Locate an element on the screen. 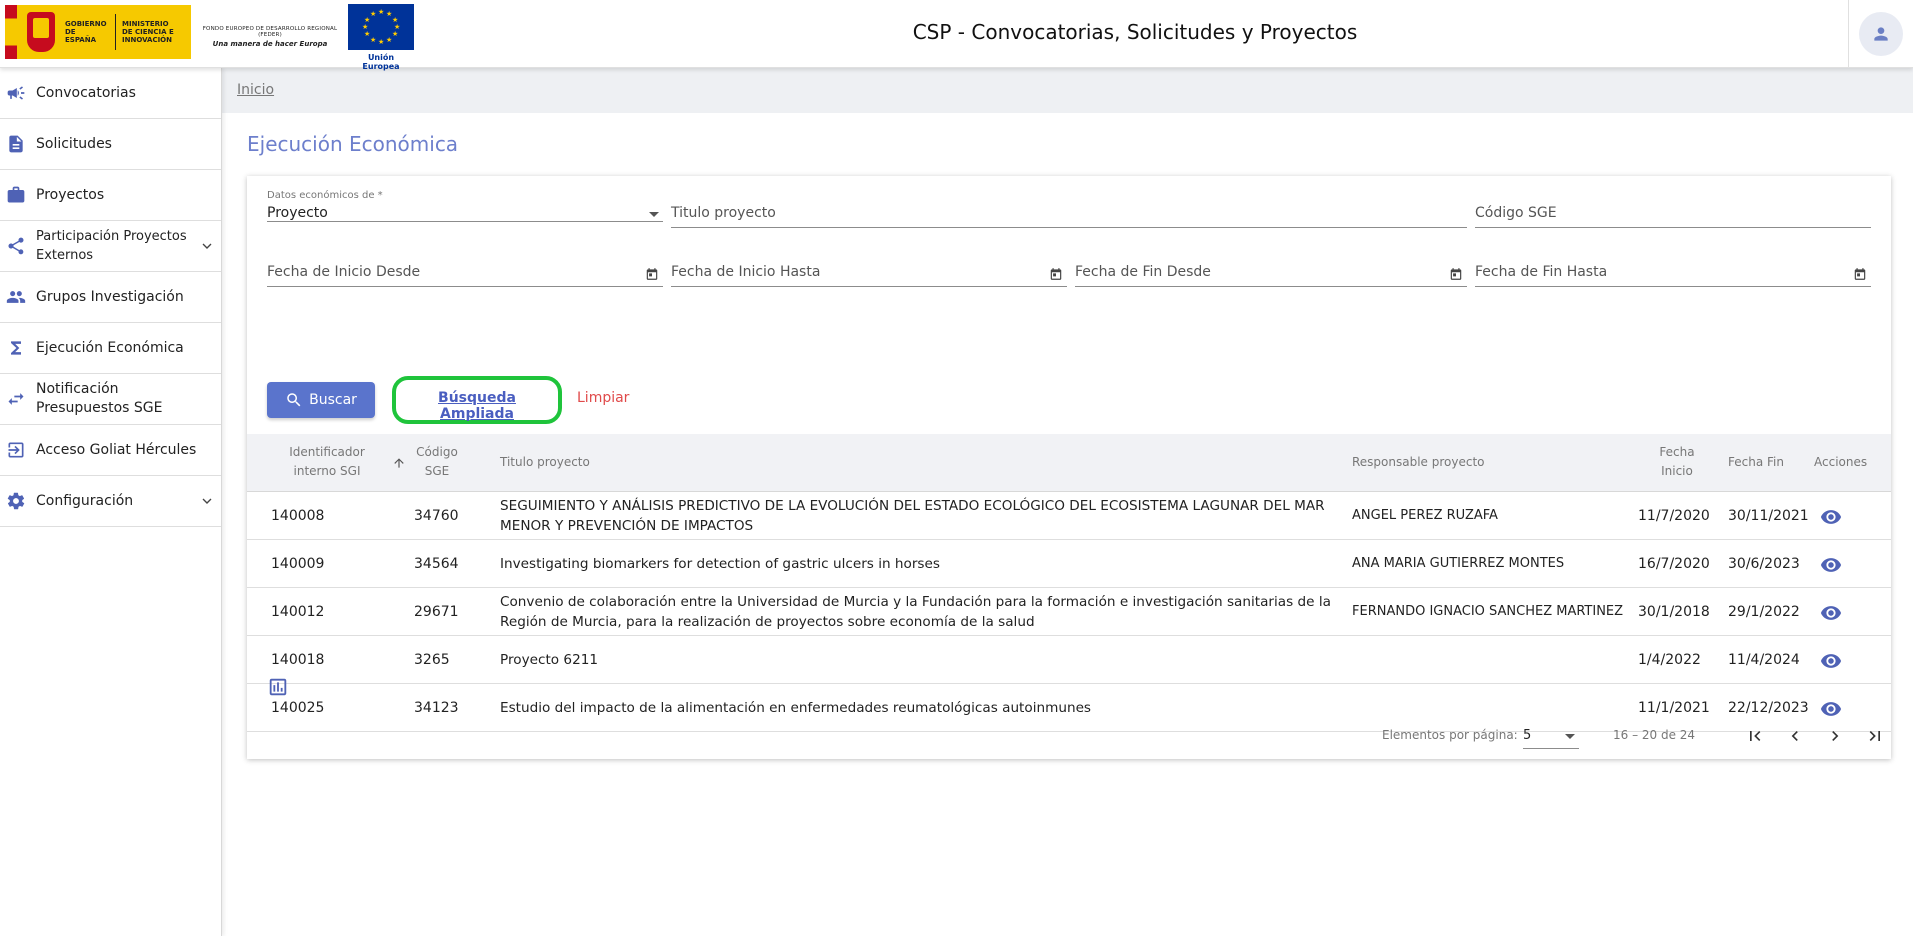 The width and height of the screenshot is (1913, 936). sidebar-item-goliat: Acceso Goliat Hércules is located at coordinates (110, 450).